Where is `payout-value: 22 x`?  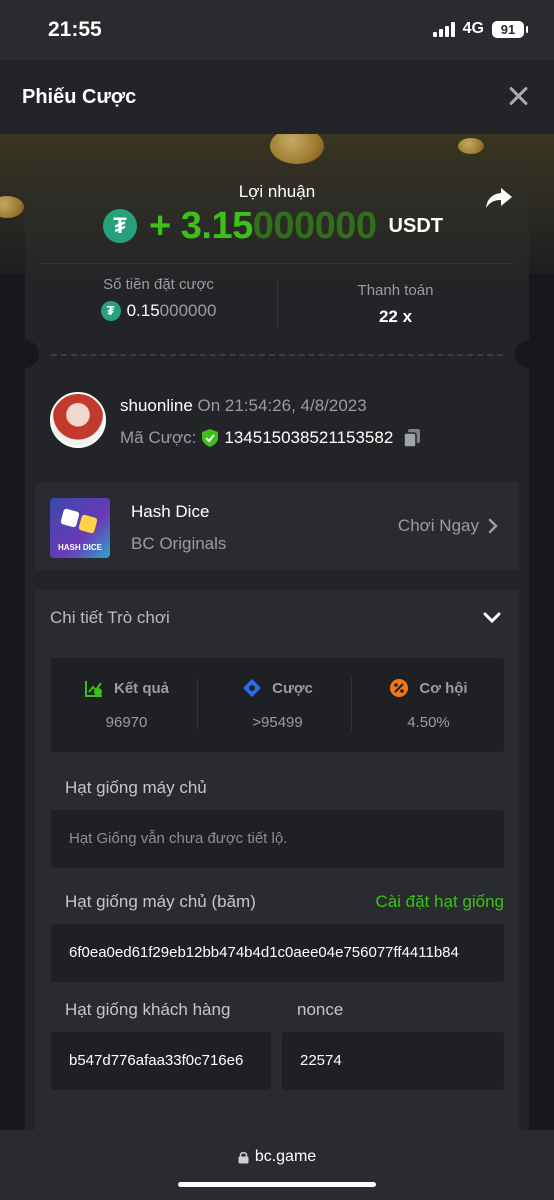 payout-value: 22 x is located at coordinates (395, 316).